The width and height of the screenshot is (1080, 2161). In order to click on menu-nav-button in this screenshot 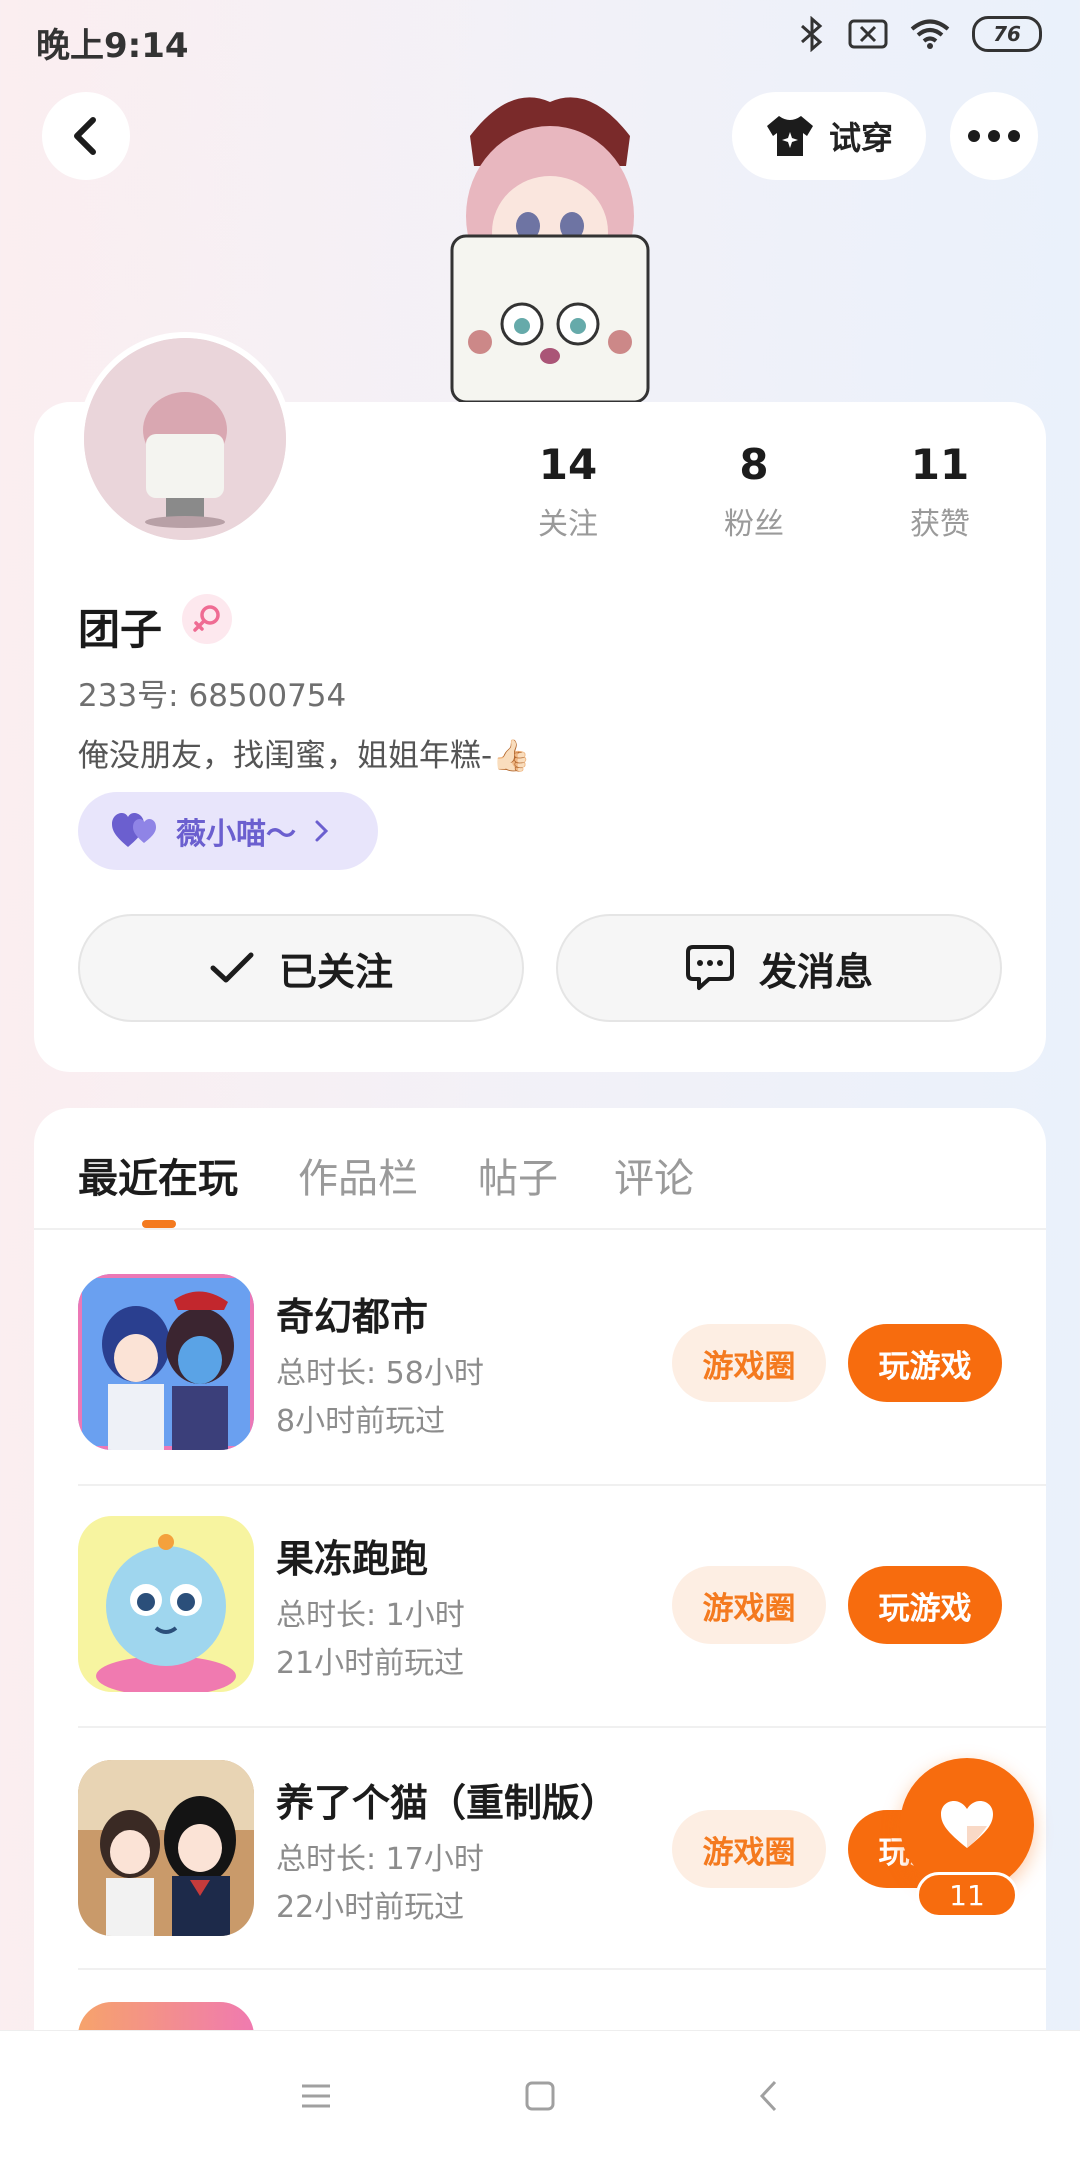, I will do `click(316, 2096)`.